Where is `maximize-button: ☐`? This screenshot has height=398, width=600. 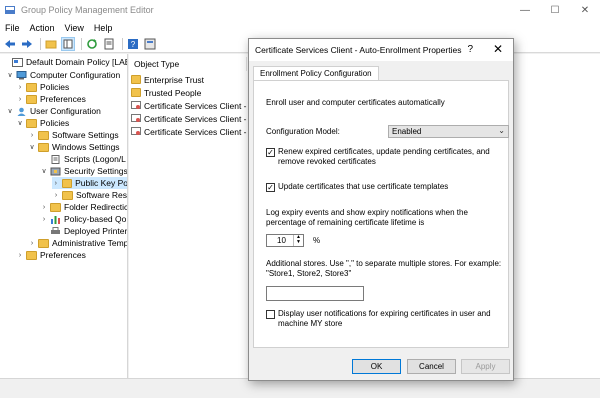 maximize-button: ☐ is located at coordinates (555, 10).